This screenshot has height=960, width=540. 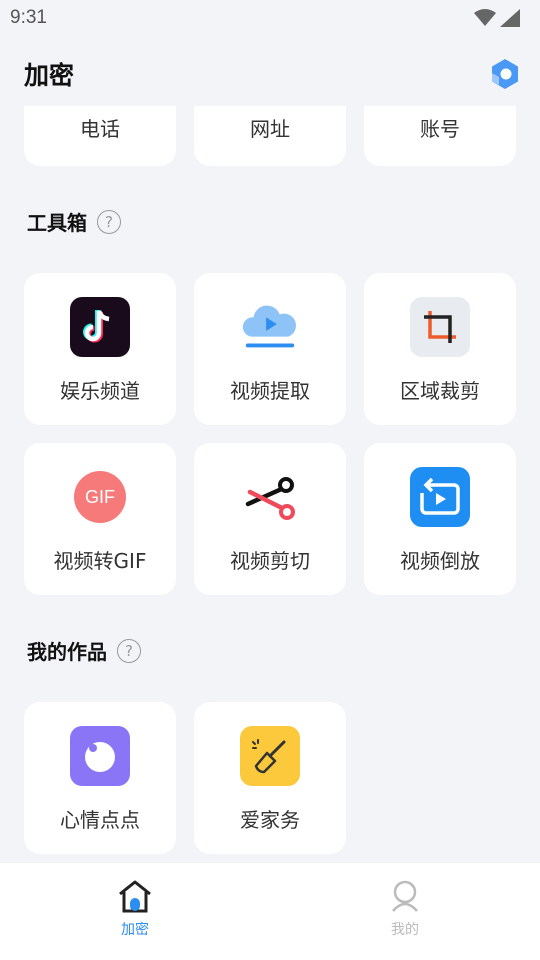 What do you see at coordinates (505, 74) in the screenshot?
I see `app-logo-icon` at bounding box center [505, 74].